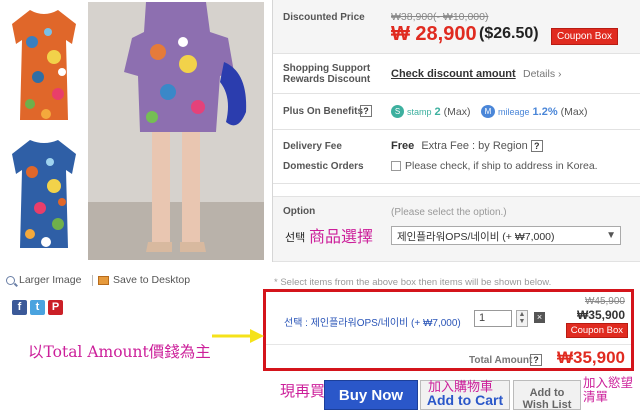  I want to click on original-price: ₩38,900(- ₩10,000), so click(440, 17).